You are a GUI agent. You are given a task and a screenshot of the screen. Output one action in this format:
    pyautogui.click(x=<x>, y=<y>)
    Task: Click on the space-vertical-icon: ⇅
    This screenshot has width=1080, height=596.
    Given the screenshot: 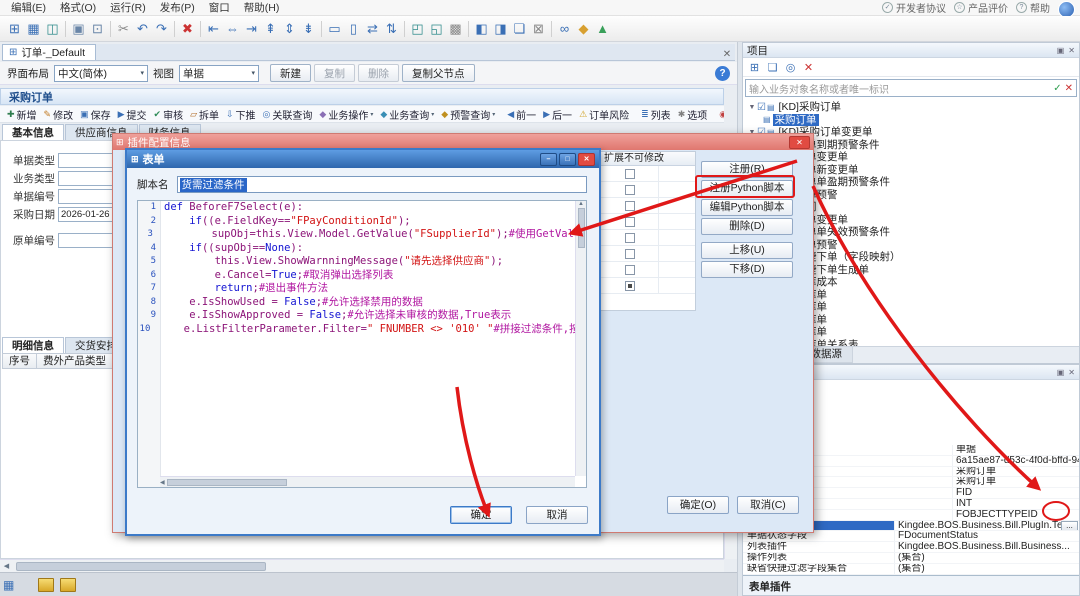 What is the action you would take?
    pyautogui.click(x=391, y=28)
    